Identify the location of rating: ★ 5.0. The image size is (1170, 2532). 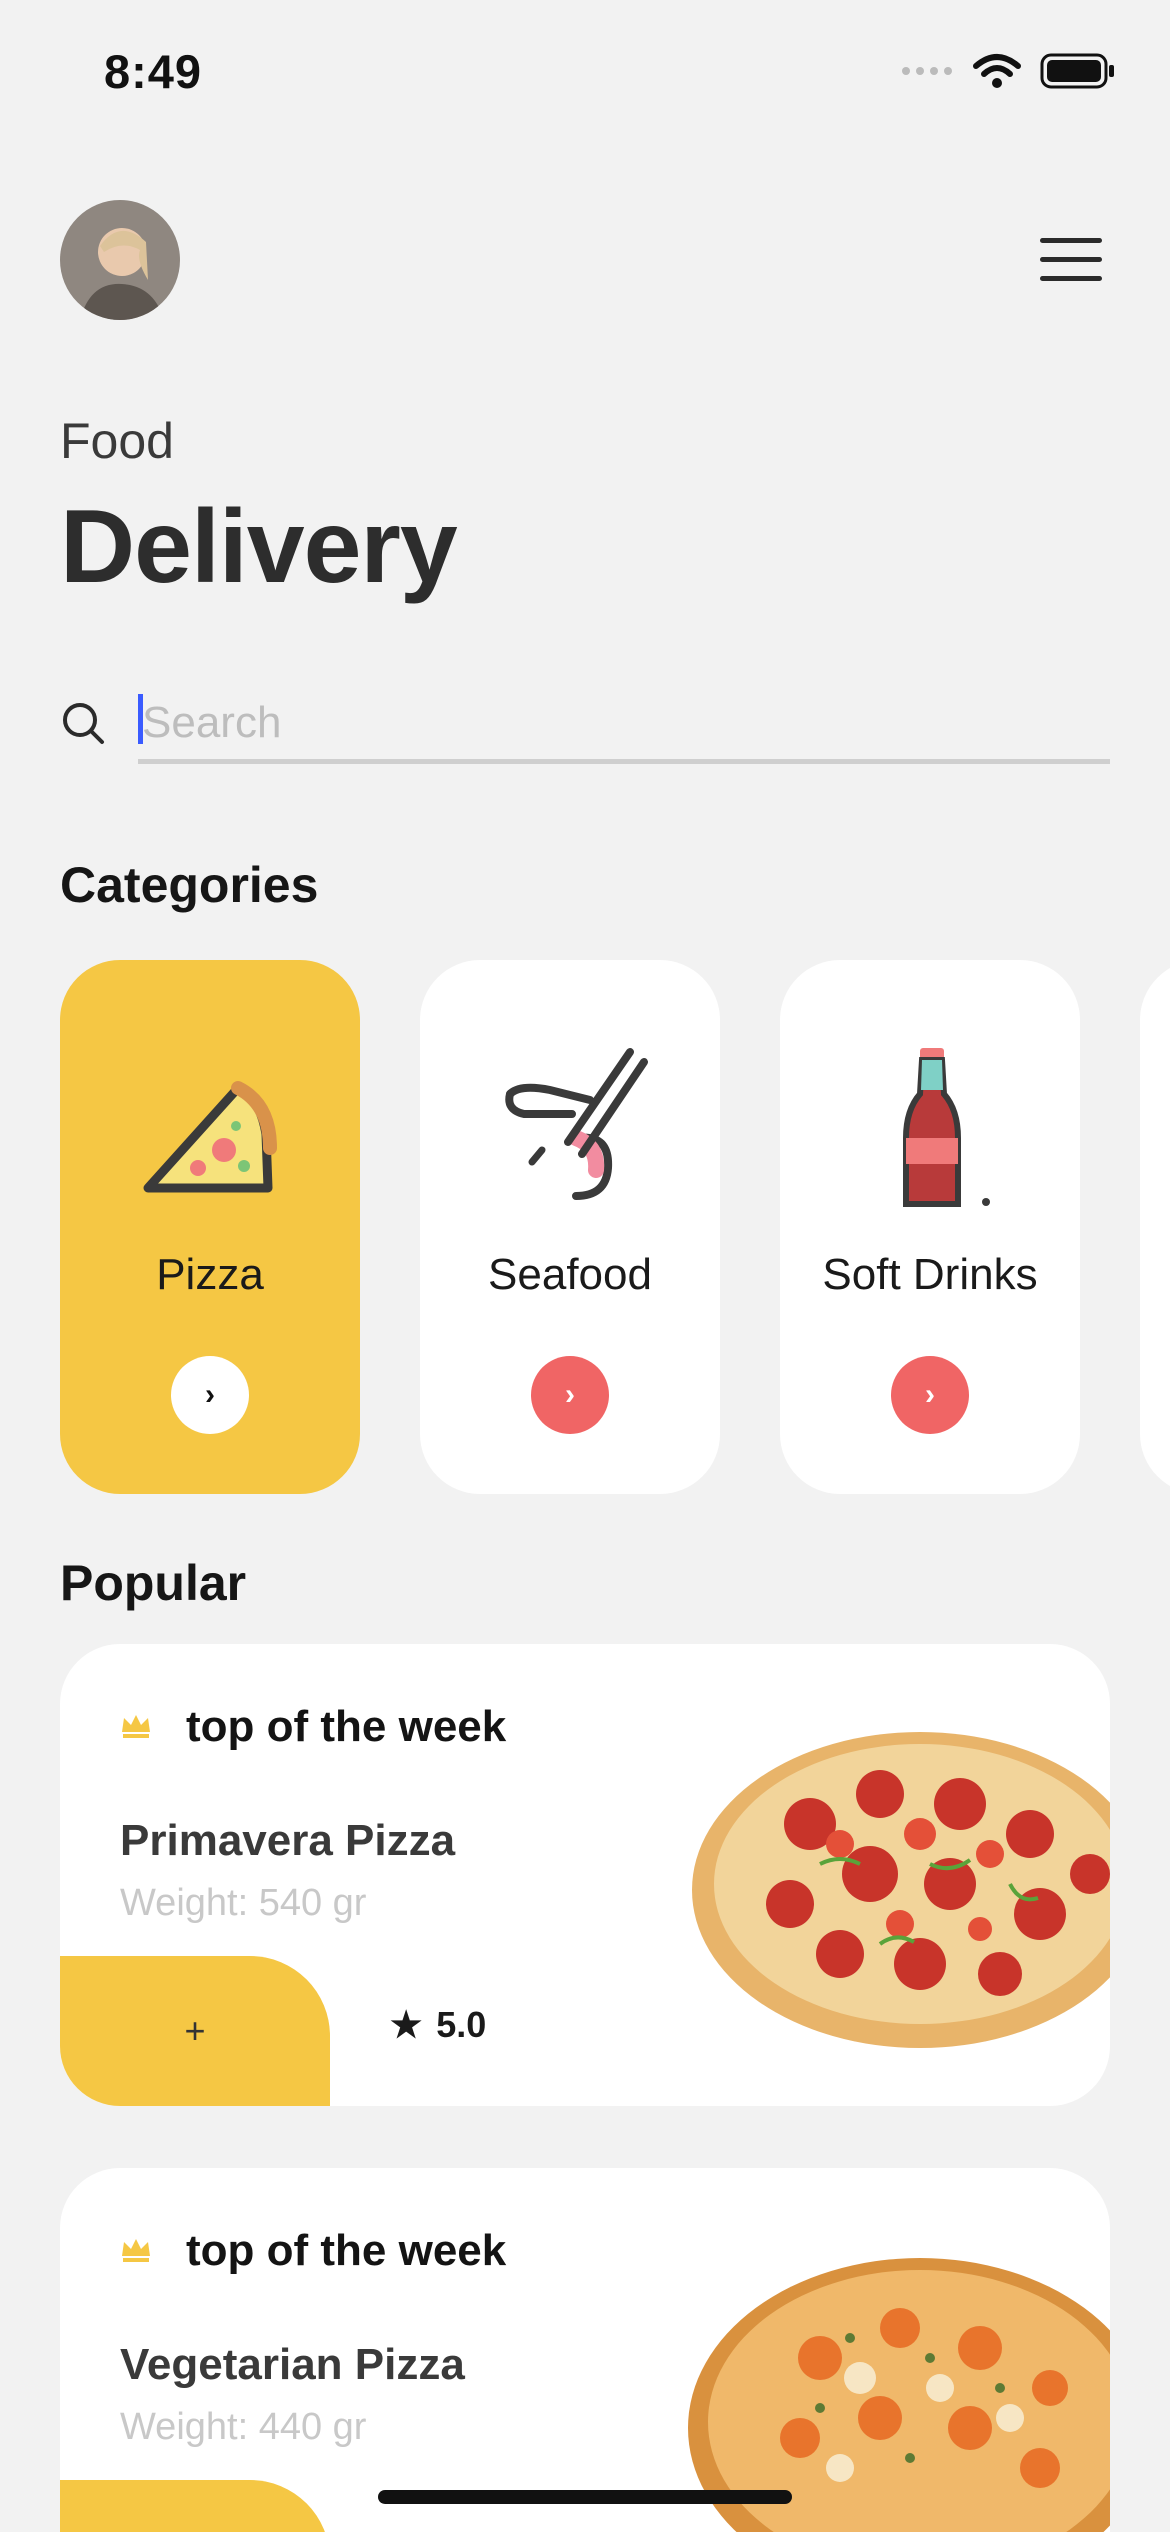
(438, 2025).